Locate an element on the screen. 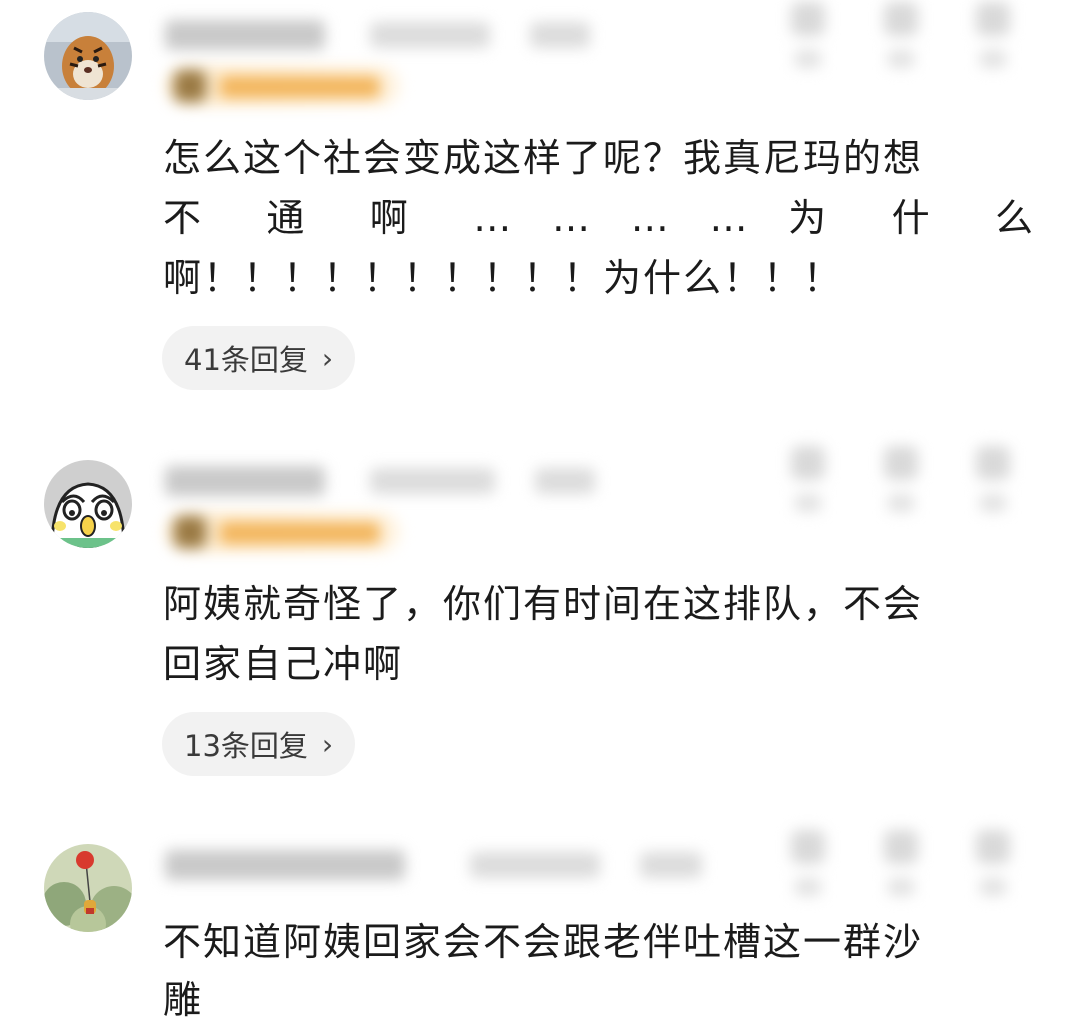  comment-line: 不知道阿姨回家会不会跟老伴吐槽这一群沙 is located at coordinates (543, 942).